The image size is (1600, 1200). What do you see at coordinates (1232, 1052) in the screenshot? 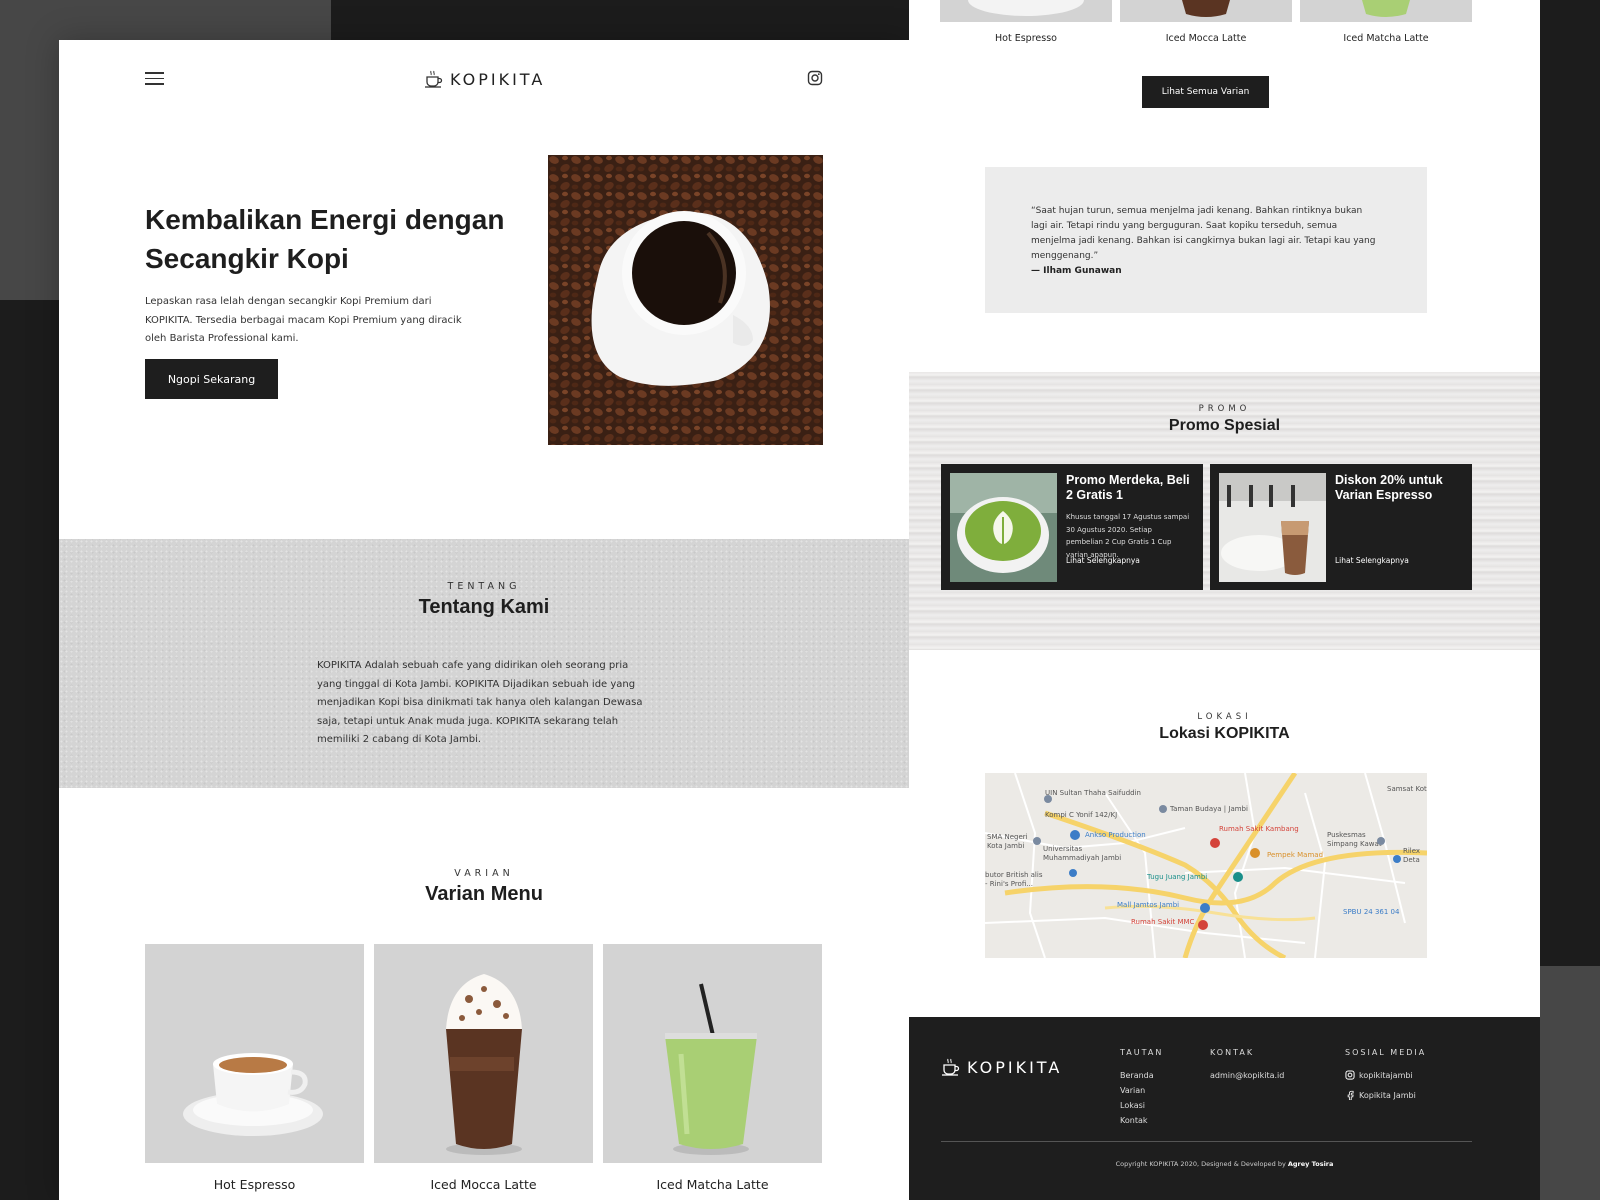
I see `footer-contact-heading: KONTAK` at bounding box center [1232, 1052].